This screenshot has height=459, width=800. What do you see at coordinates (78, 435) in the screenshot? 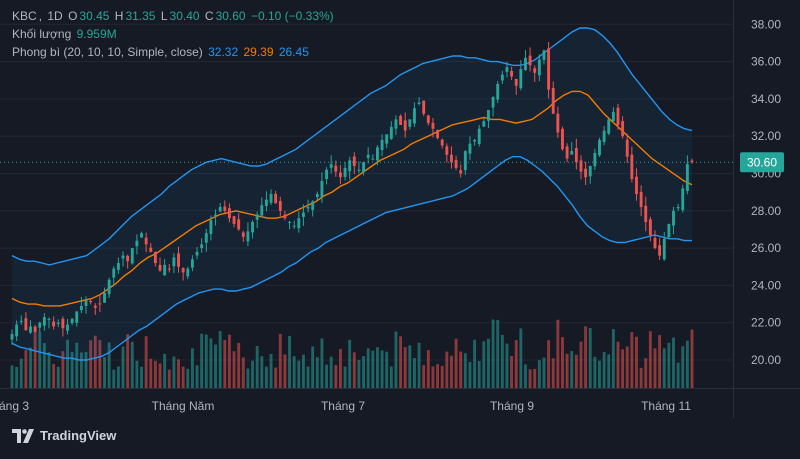
I see `tradingview-wordmark: TradingView` at bounding box center [78, 435].